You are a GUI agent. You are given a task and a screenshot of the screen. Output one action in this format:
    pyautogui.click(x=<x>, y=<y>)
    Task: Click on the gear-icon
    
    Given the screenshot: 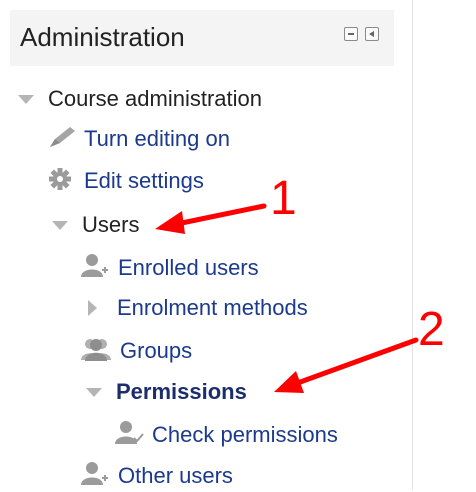 What is the action you would take?
    pyautogui.click(x=62, y=181)
    